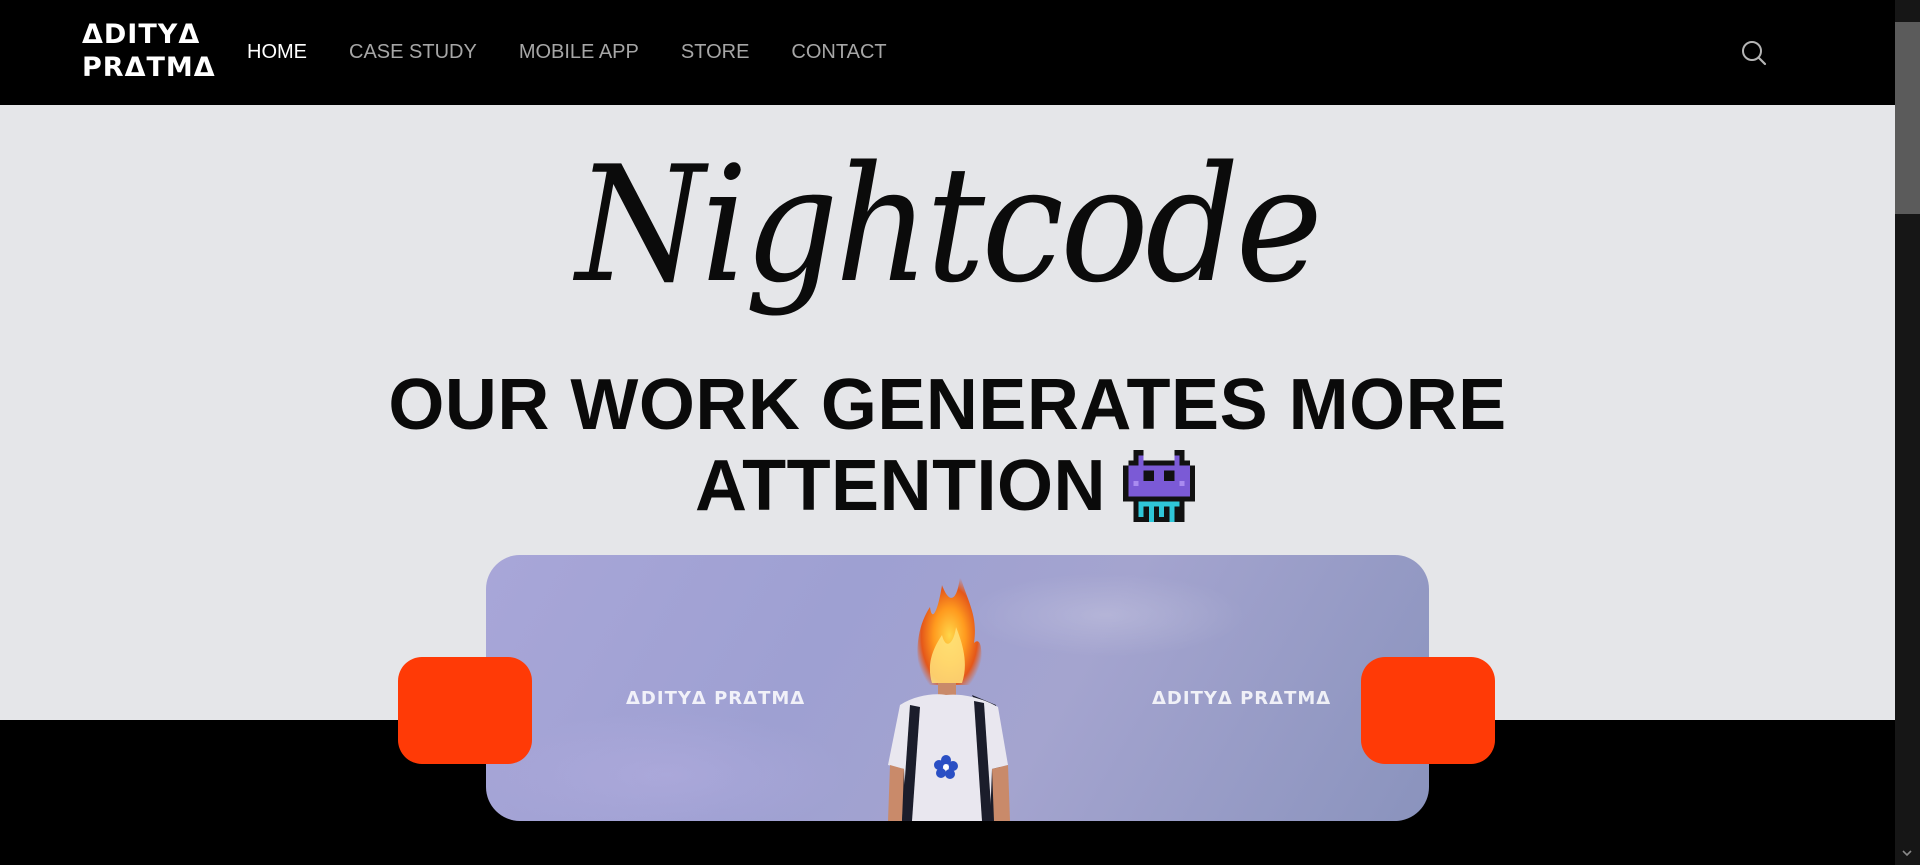  I want to click on nav-item-case-study: CASE STUDY, so click(413, 52).